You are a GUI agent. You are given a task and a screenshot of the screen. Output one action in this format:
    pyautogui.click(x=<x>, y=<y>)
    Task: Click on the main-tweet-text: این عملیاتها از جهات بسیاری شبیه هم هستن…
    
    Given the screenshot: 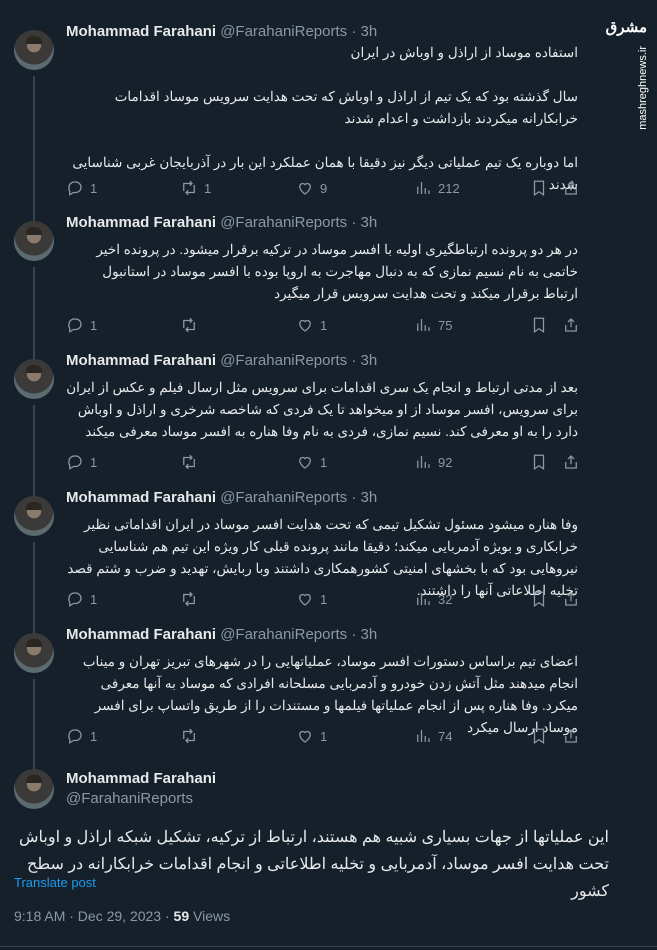 What is the action you would take?
    pyautogui.click(x=311, y=864)
    